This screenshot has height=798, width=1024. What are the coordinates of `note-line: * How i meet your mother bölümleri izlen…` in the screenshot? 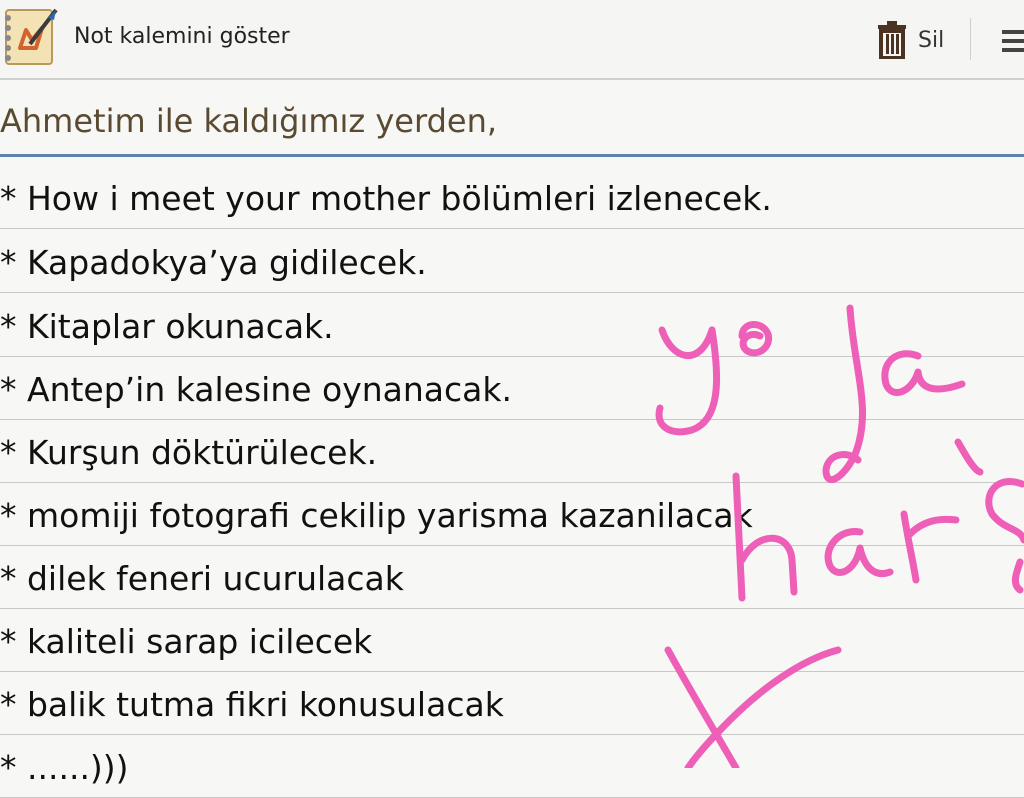 It's located at (512, 197).